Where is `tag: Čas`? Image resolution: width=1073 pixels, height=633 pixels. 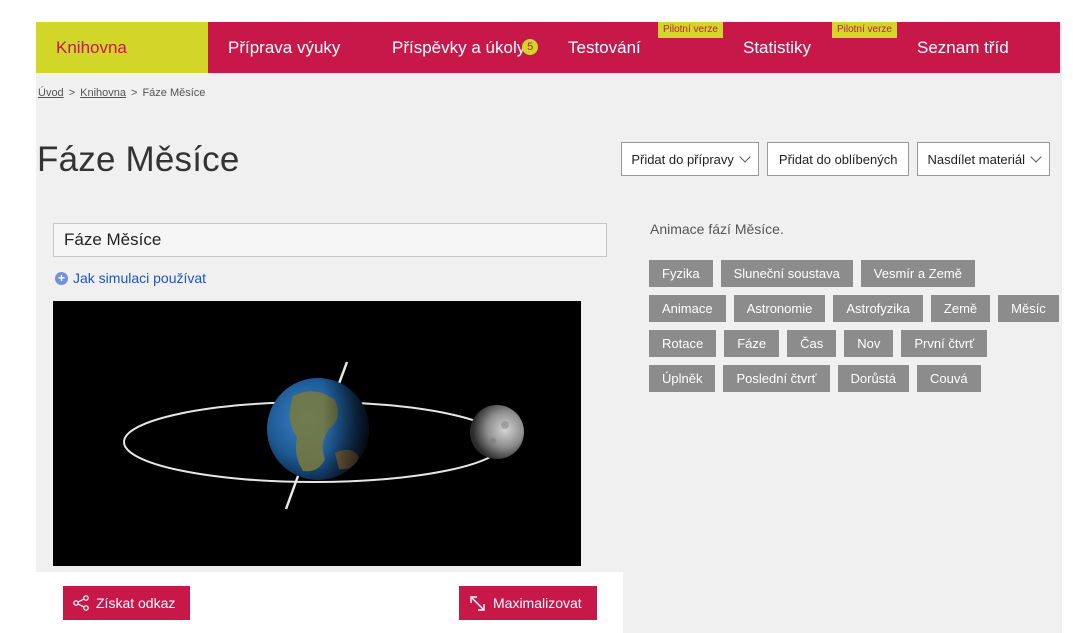 tag: Čas is located at coordinates (812, 343).